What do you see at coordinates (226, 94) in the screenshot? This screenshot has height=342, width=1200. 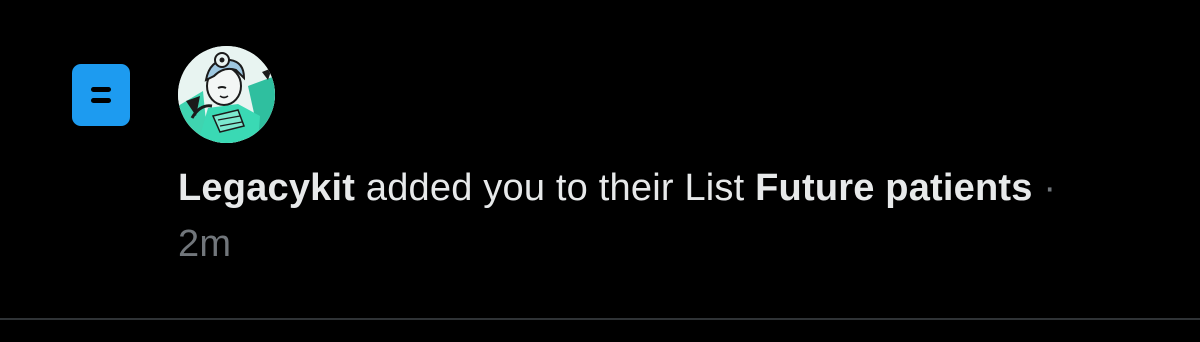 I see `user-avatar` at bounding box center [226, 94].